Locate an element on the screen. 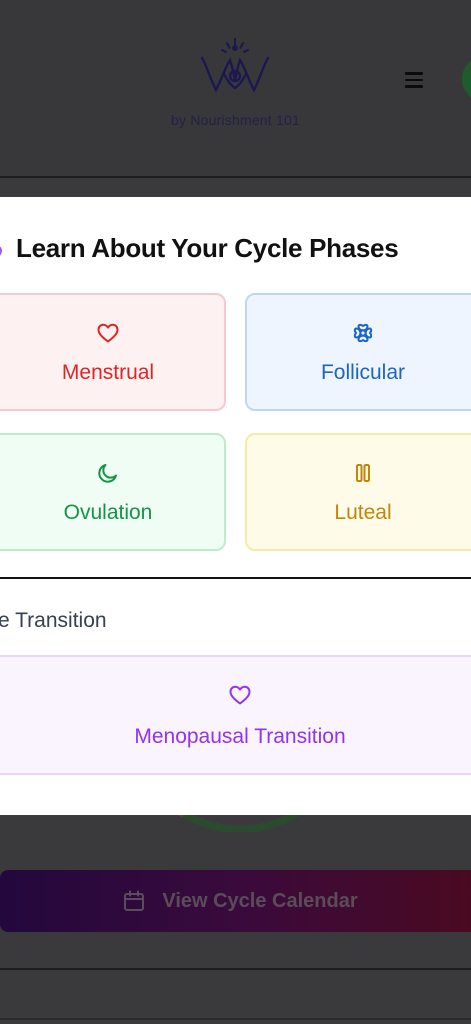 The width and height of the screenshot is (471, 1024). hamburger-menu-icon is located at coordinates (414, 80).